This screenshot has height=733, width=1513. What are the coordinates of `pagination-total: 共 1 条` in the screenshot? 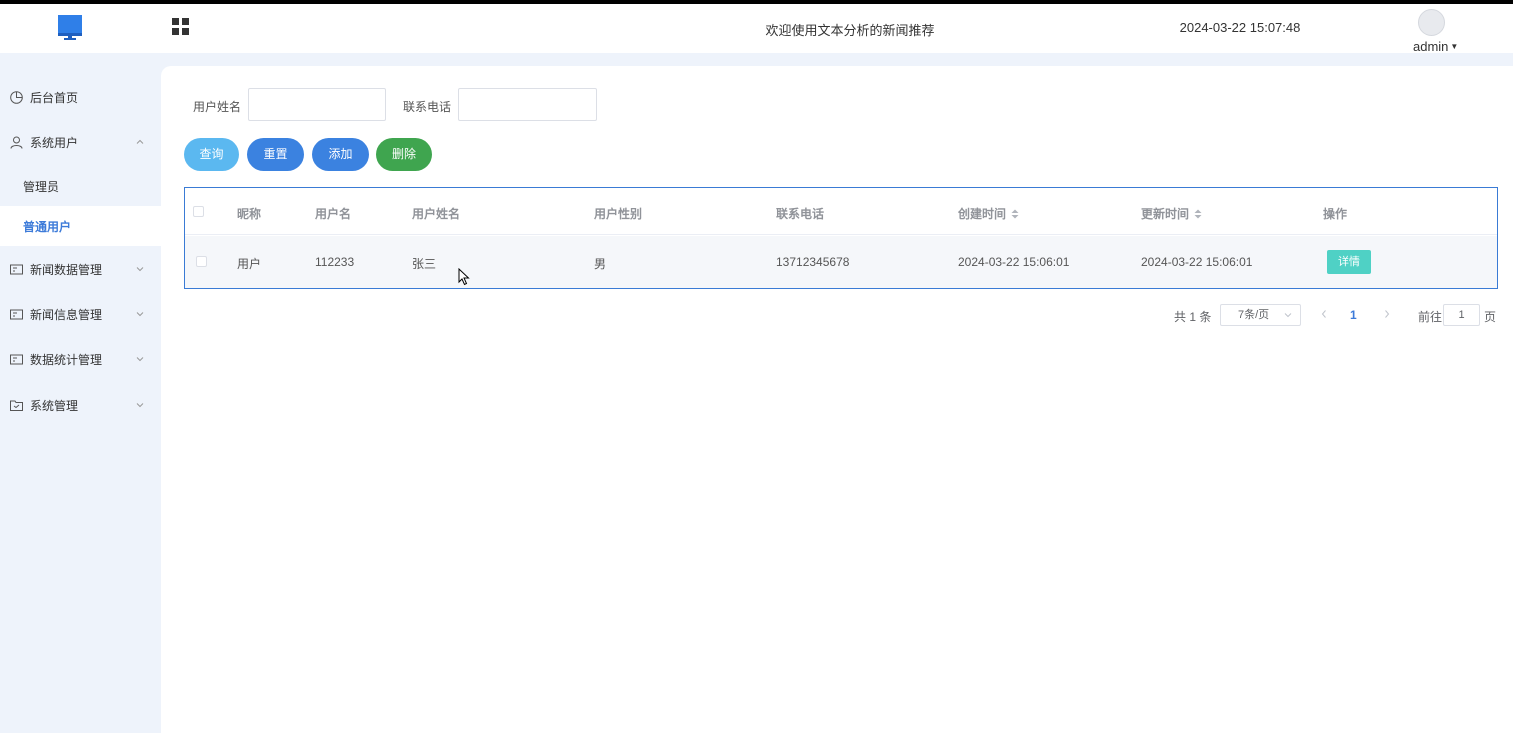 It's located at (1193, 317).